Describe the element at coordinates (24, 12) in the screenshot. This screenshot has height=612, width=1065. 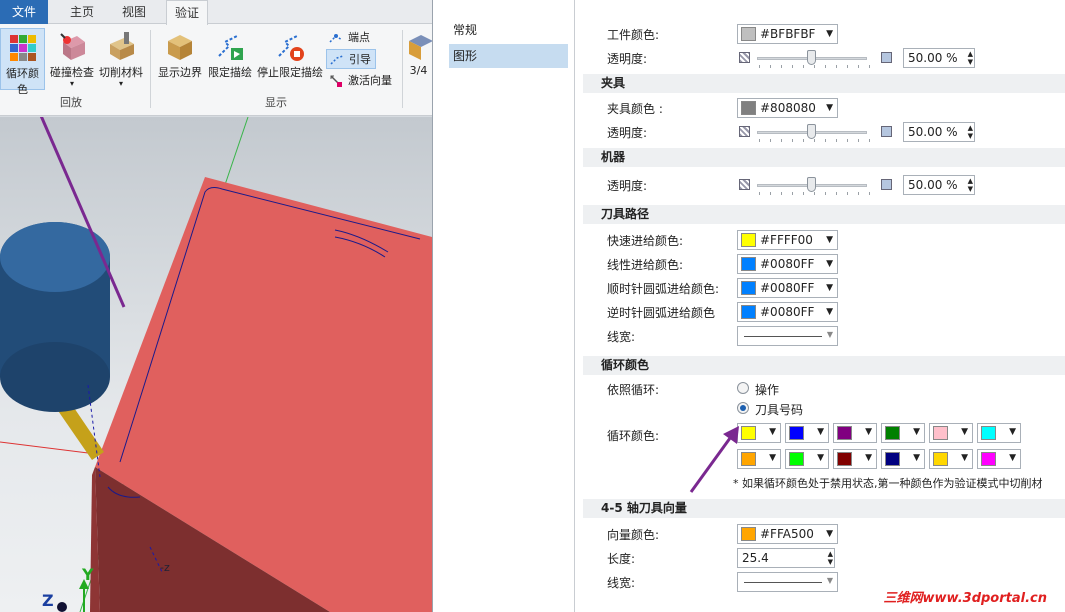
I see `tab-file: 文件` at that location.